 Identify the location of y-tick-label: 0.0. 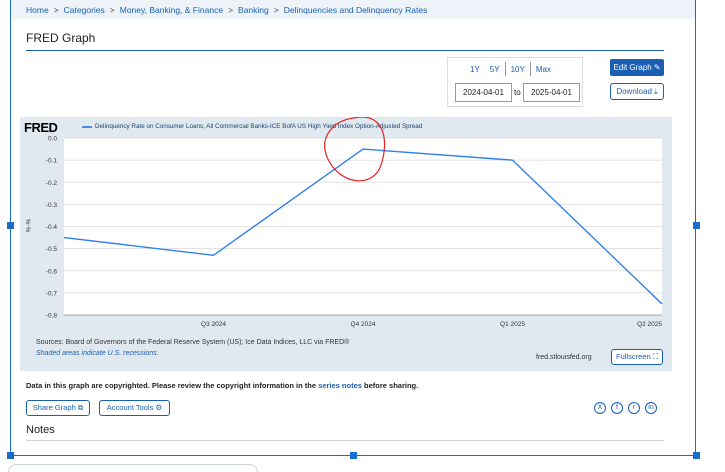
(52, 139).